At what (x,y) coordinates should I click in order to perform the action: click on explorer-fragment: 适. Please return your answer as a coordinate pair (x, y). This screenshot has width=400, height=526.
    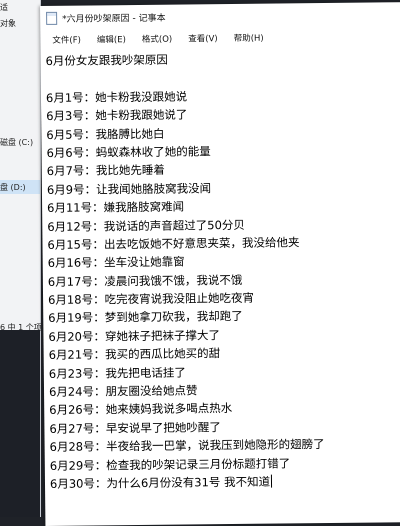
    Looking at the image, I should click on (4, 7).